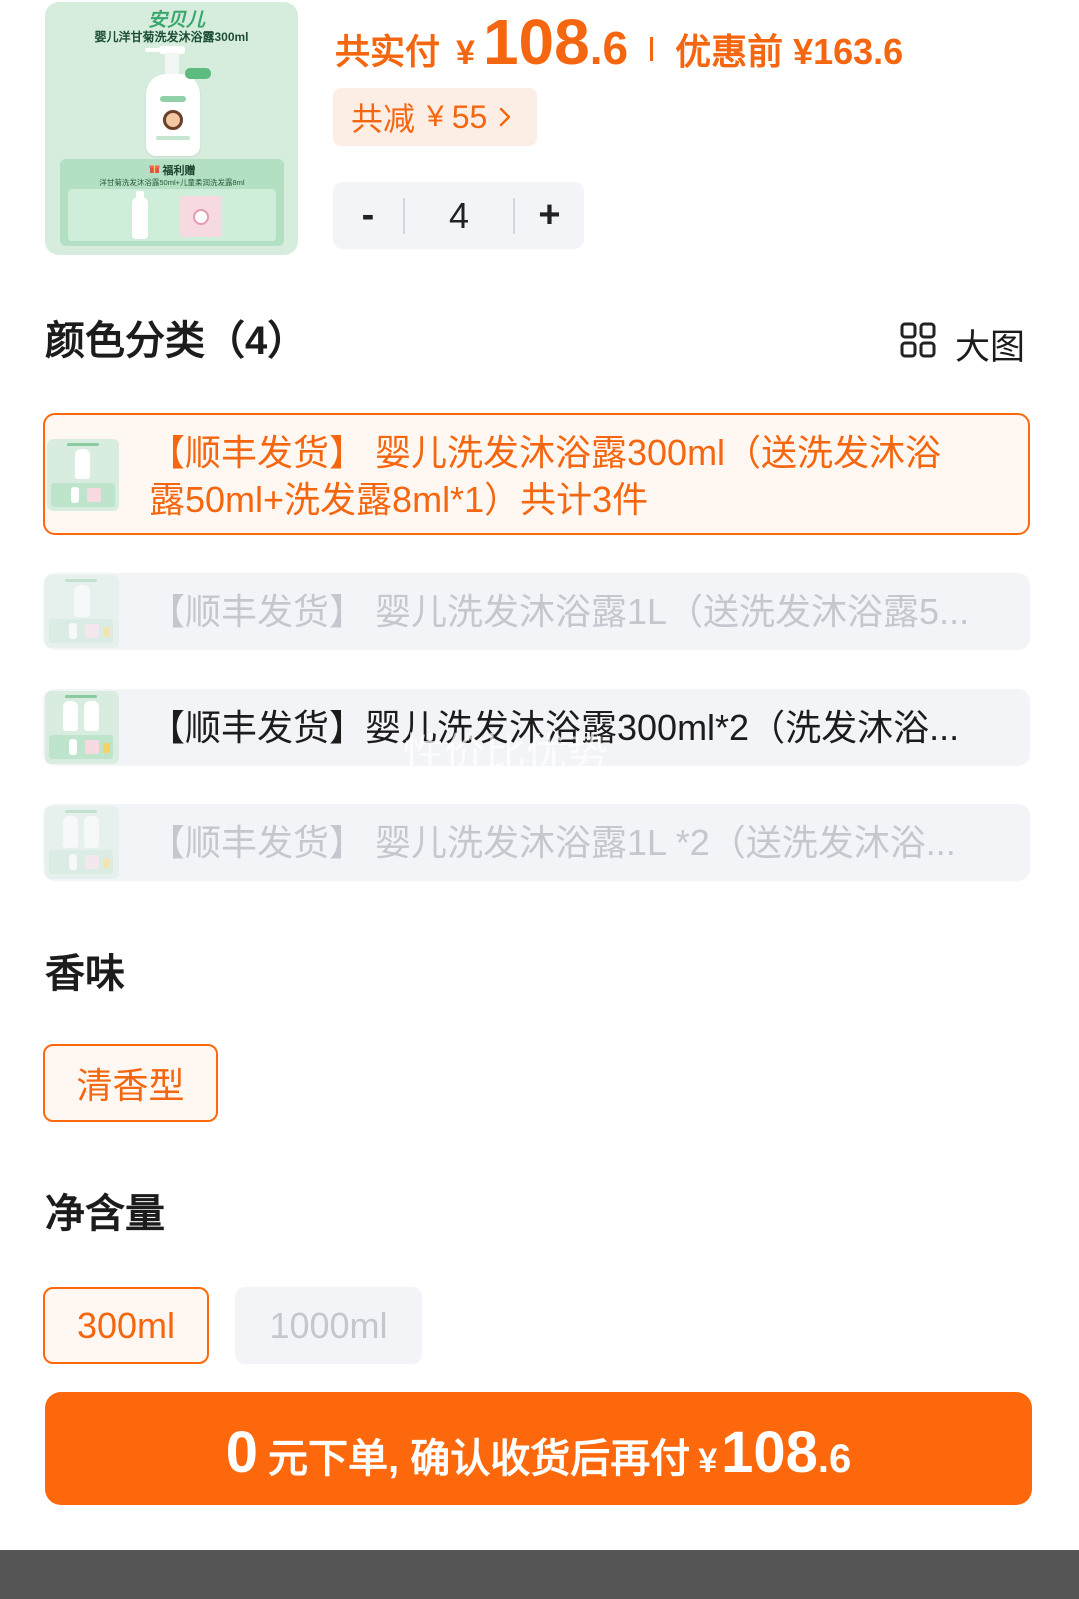 Image resolution: width=1079 pixels, height=1599 pixels. I want to click on order-button-currency: ¥, so click(708, 1461).